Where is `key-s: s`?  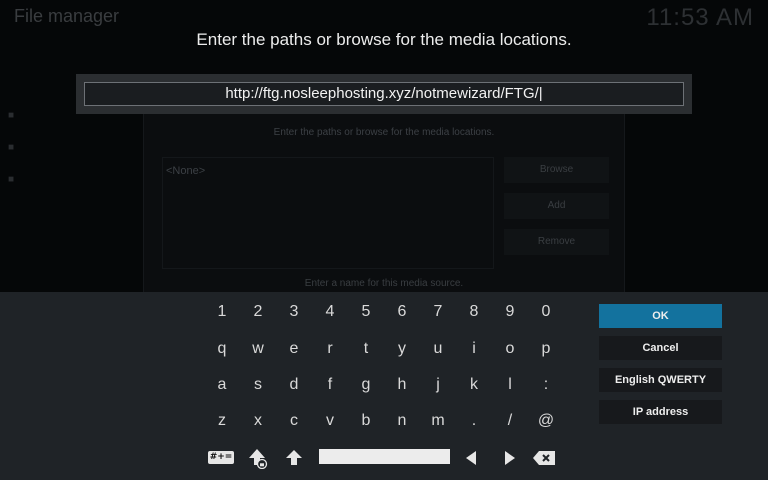
key-s: s is located at coordinates (258, 385).